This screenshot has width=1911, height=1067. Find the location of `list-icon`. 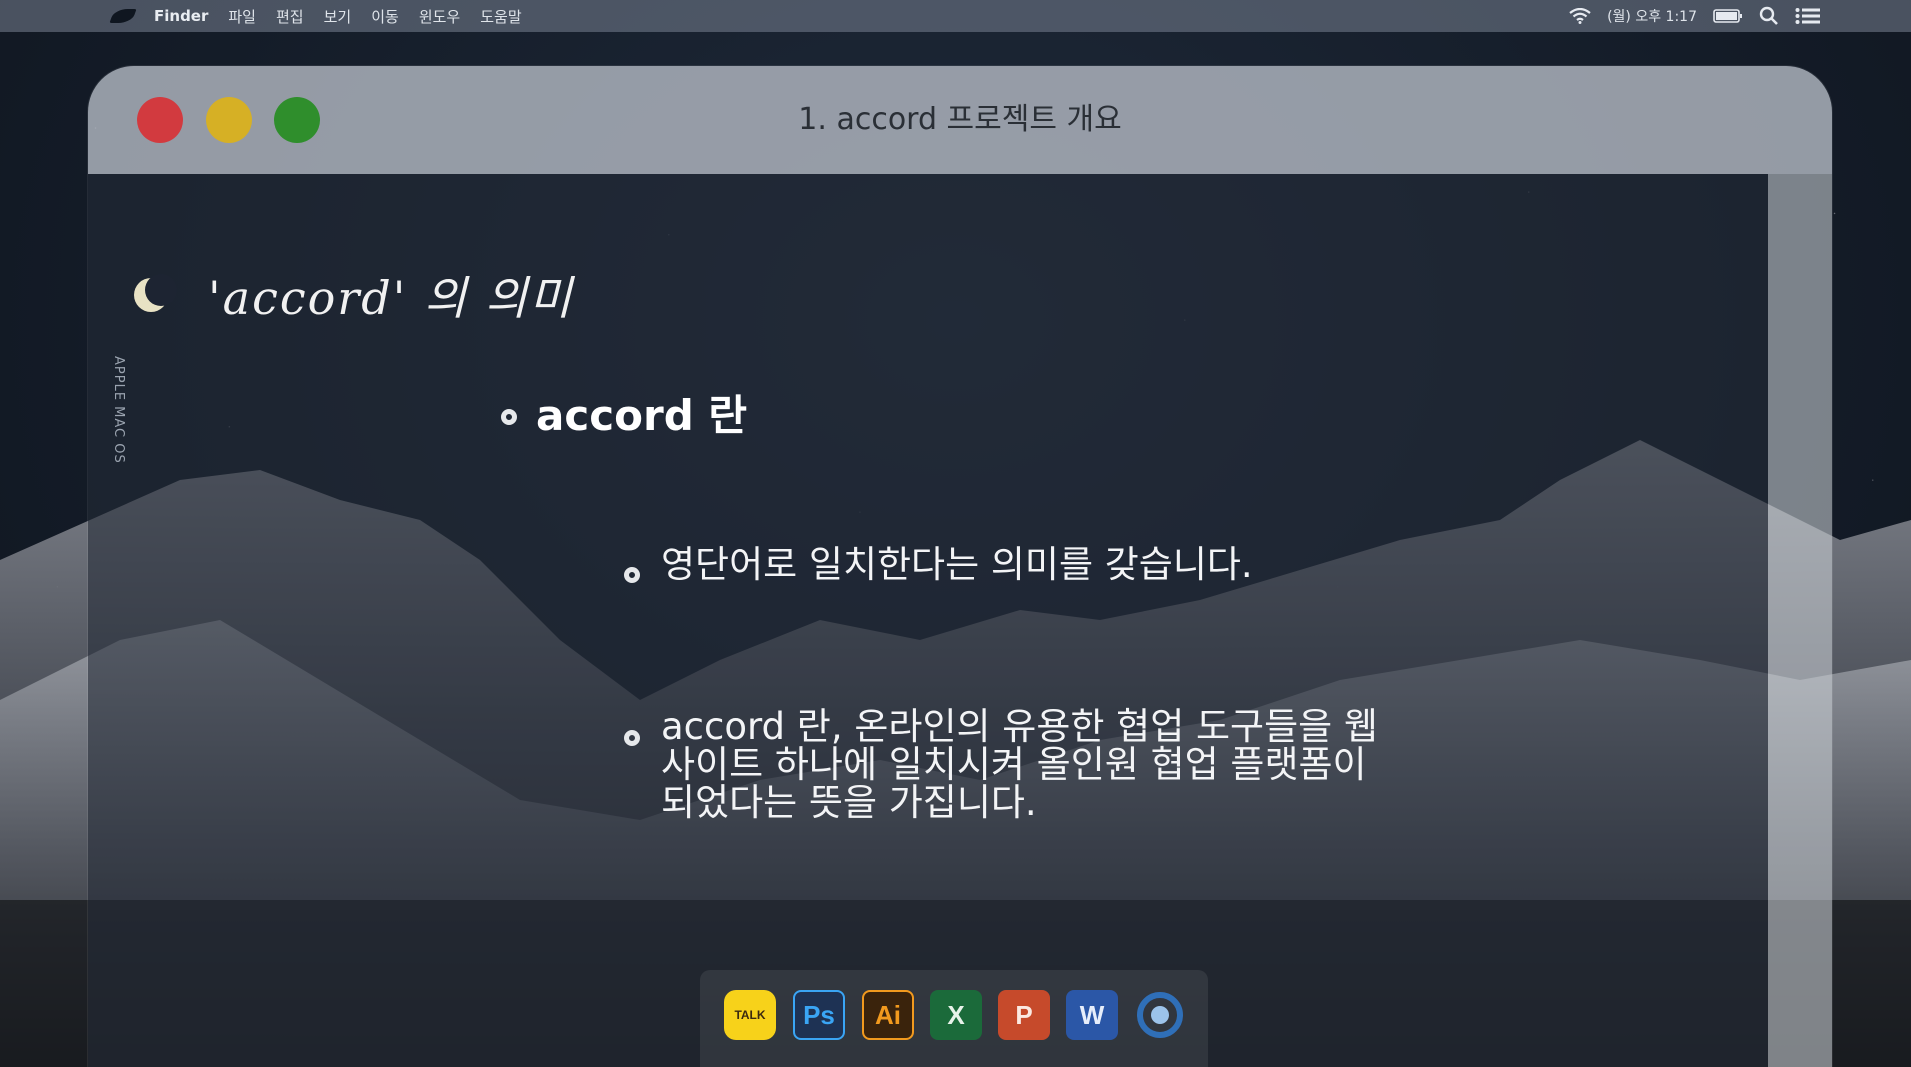

list-icon is located at coordinates (1808, 16).